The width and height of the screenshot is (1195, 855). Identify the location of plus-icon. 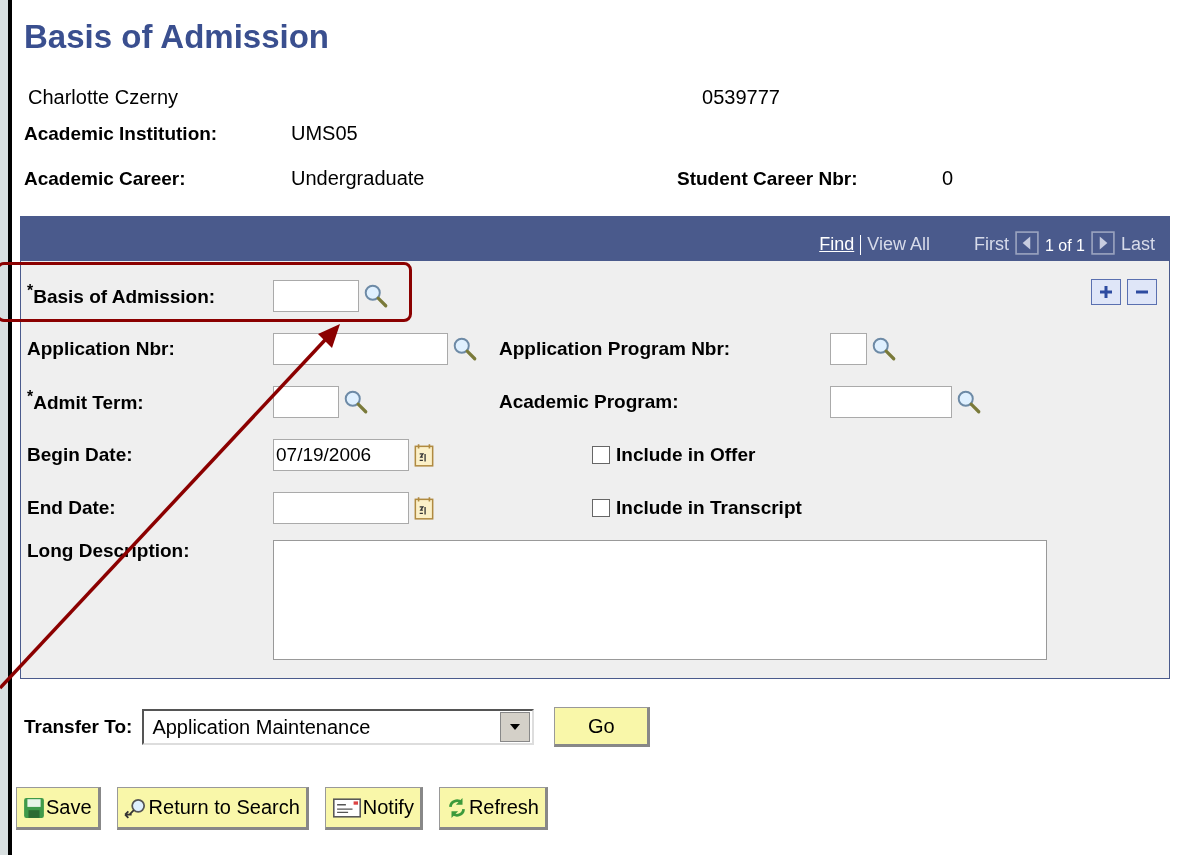
(1106, 292).